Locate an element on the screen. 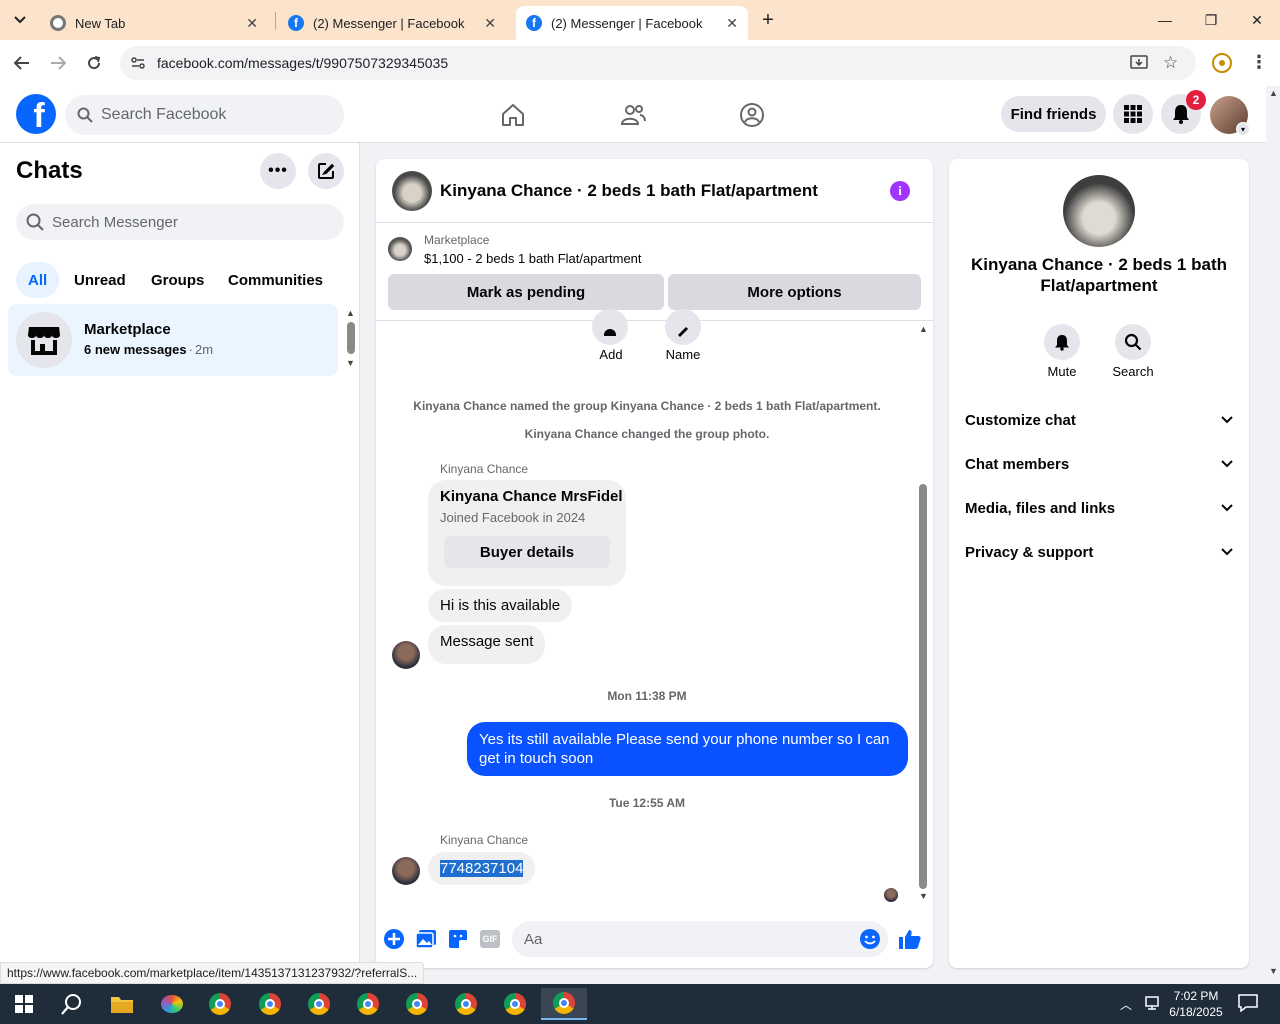 This screenshot has height=1024, width=1280. message-input: Aa is located at coordinates (700, 939).